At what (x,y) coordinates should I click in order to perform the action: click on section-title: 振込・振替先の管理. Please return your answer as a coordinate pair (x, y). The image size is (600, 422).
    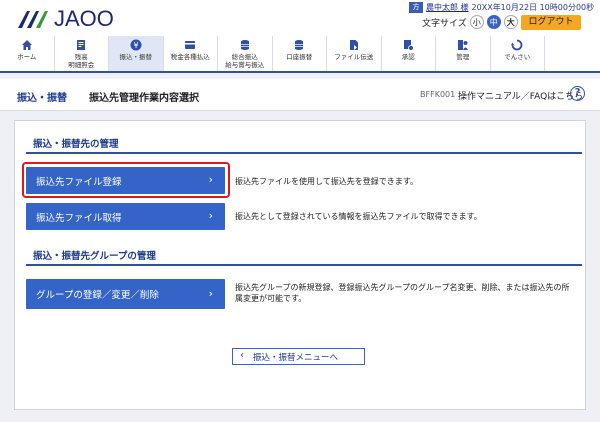
    Looking at the image, I should click on (76, 144).